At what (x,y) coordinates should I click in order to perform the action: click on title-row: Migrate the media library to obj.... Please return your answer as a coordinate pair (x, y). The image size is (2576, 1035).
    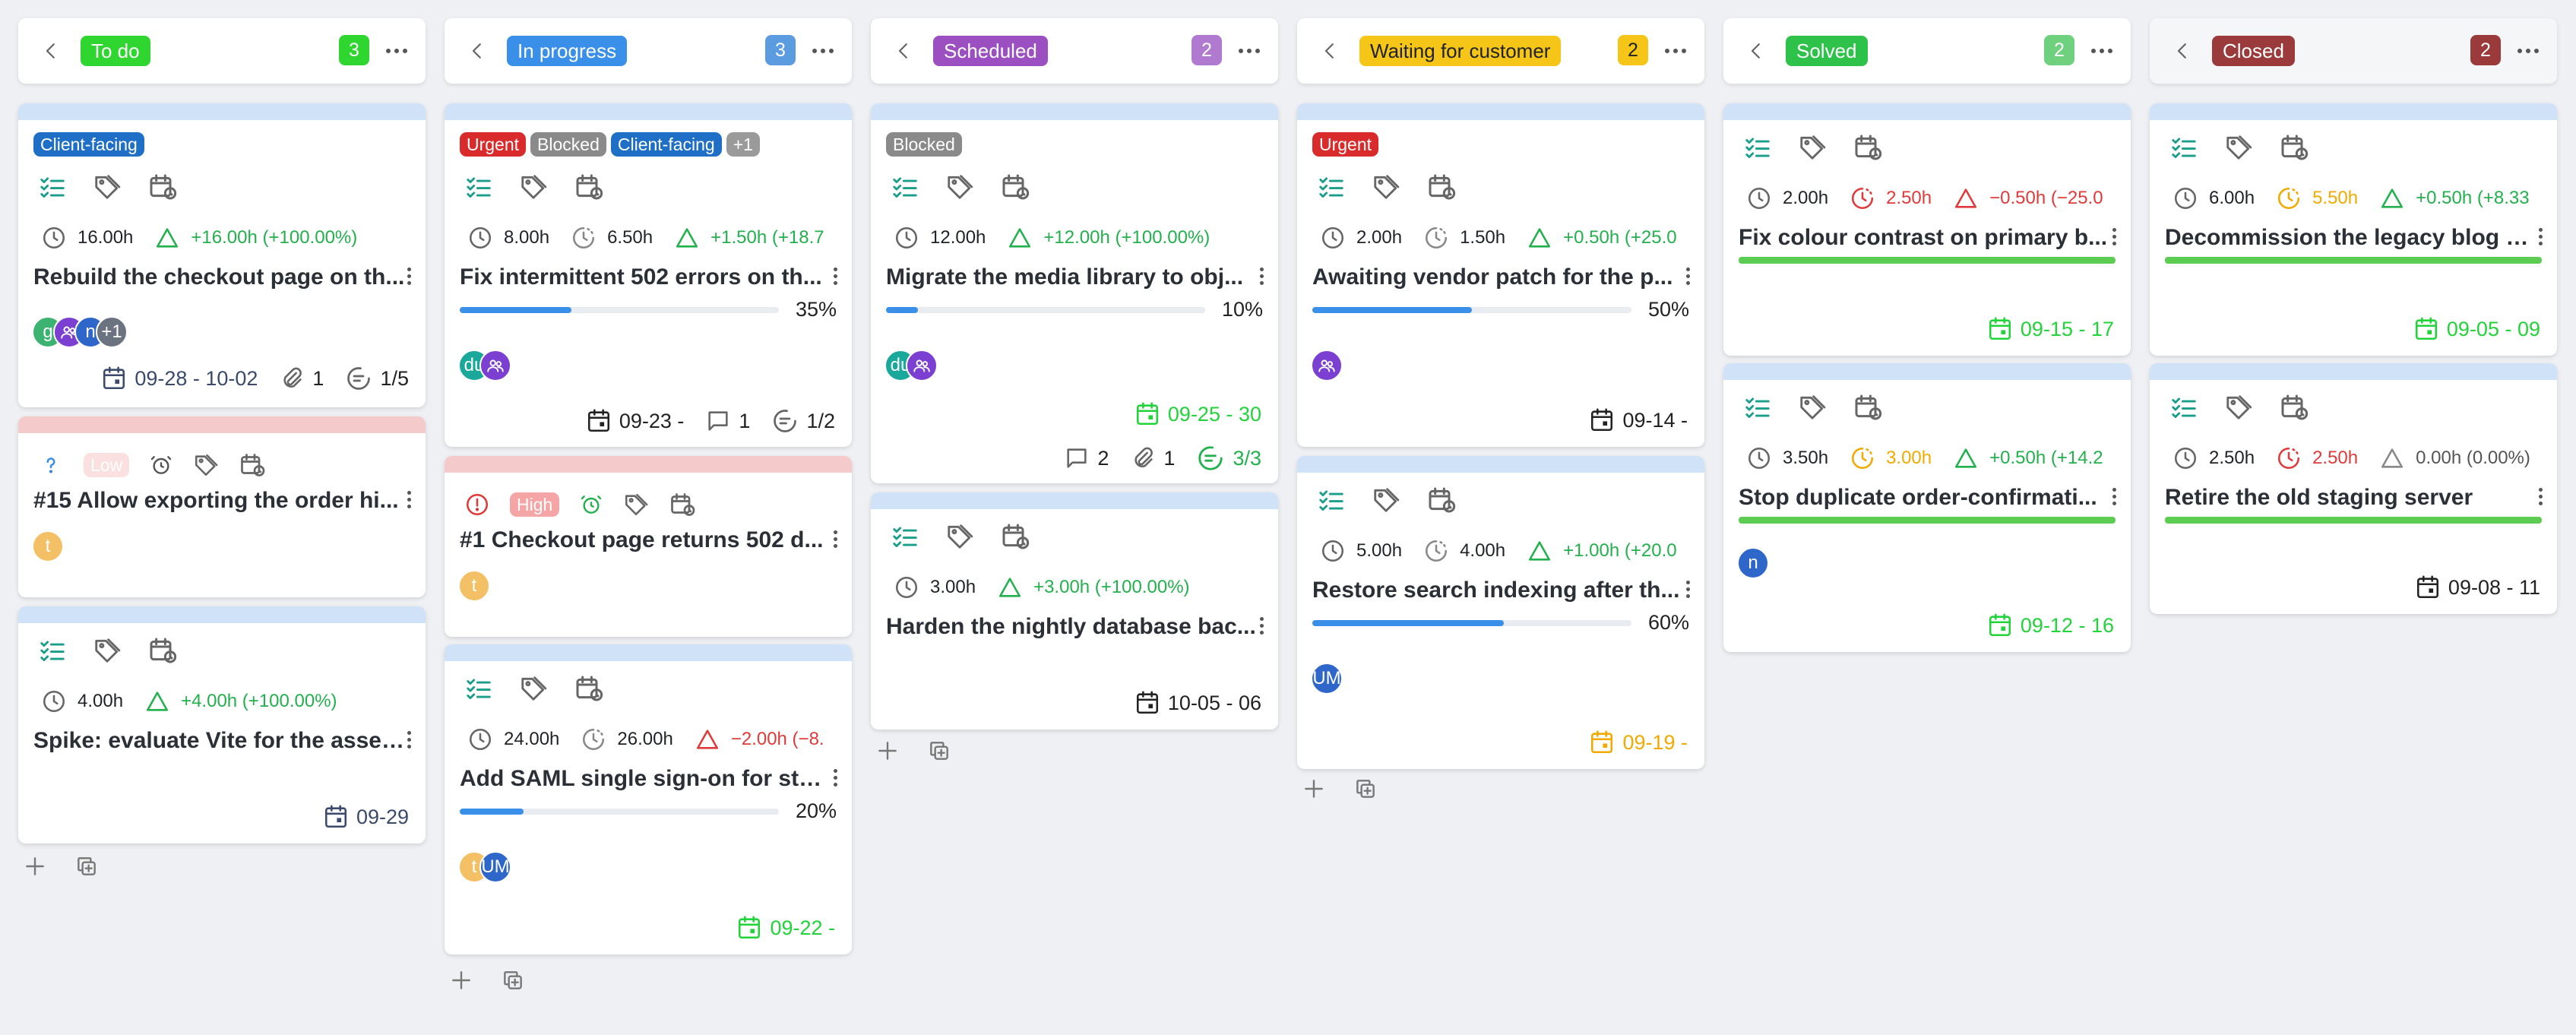
    Looking at the image, I should click on (1075, 277).